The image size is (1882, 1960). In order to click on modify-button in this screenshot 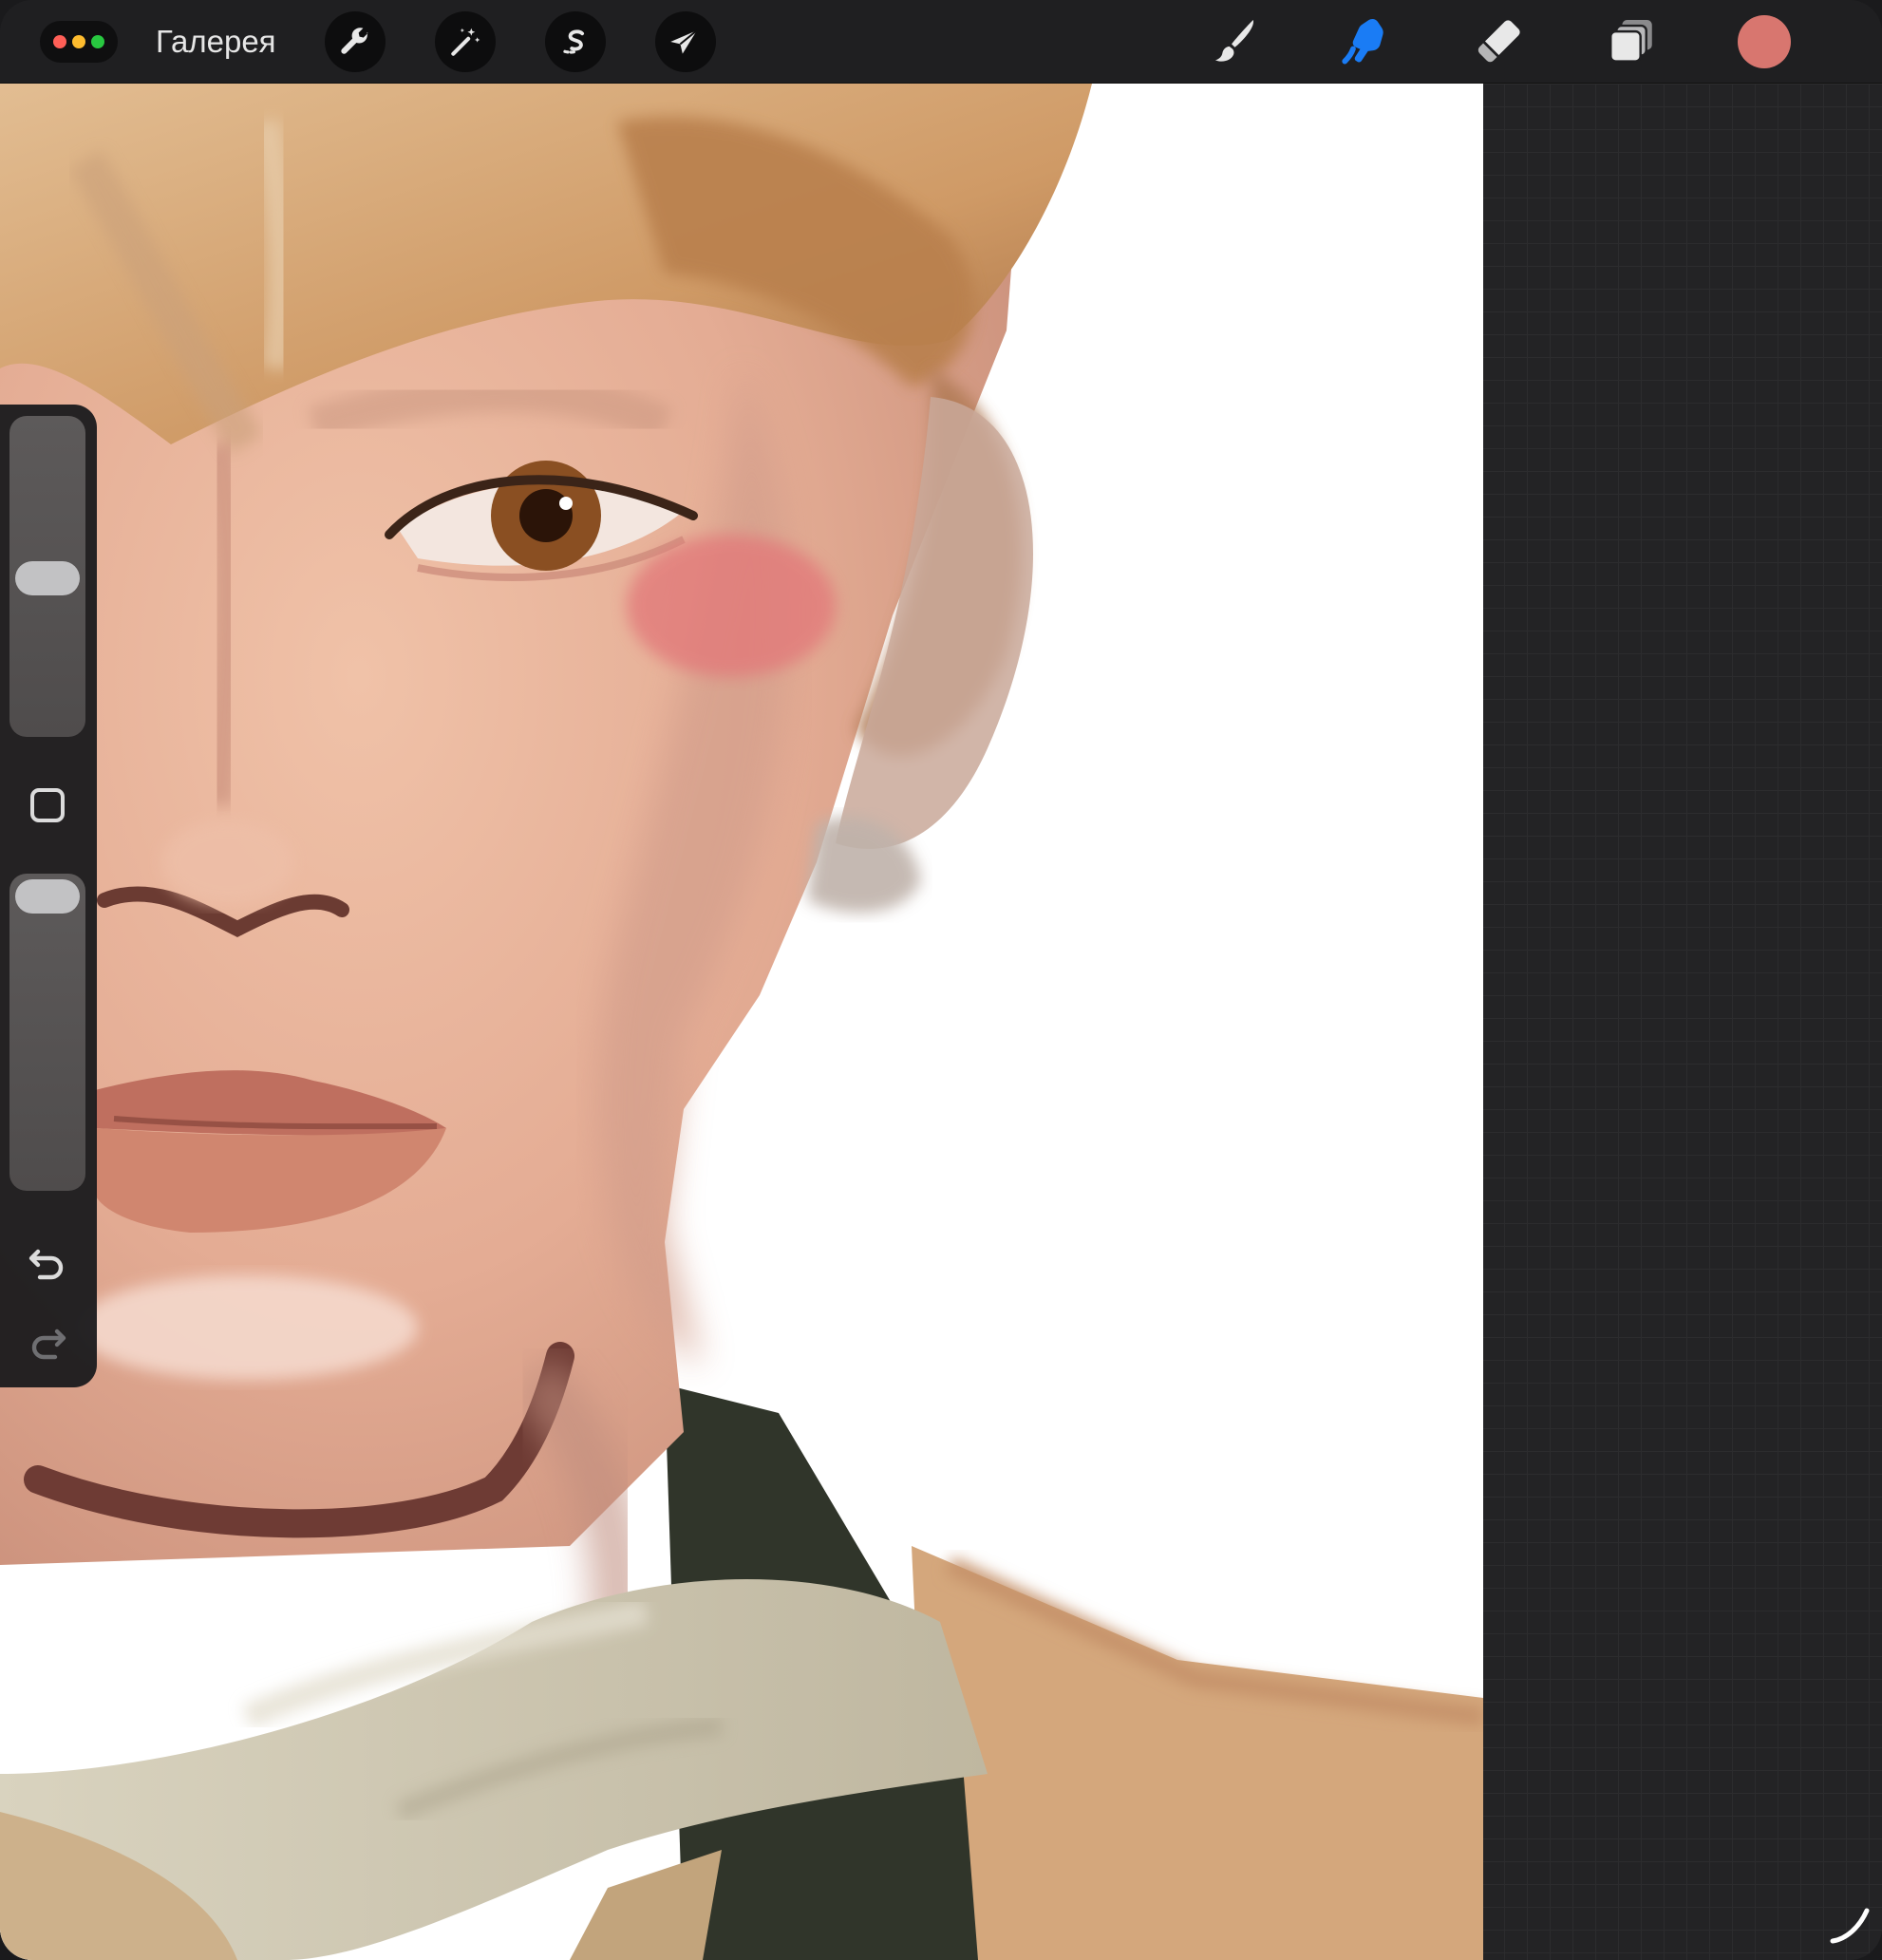, I will do `click(47, 805)`.